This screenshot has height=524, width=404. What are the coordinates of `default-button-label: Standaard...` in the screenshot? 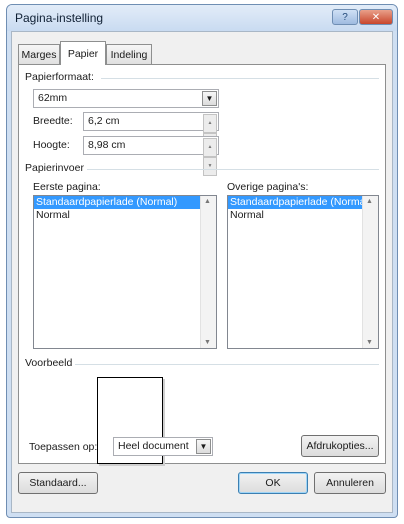 It's located at (58, 483).